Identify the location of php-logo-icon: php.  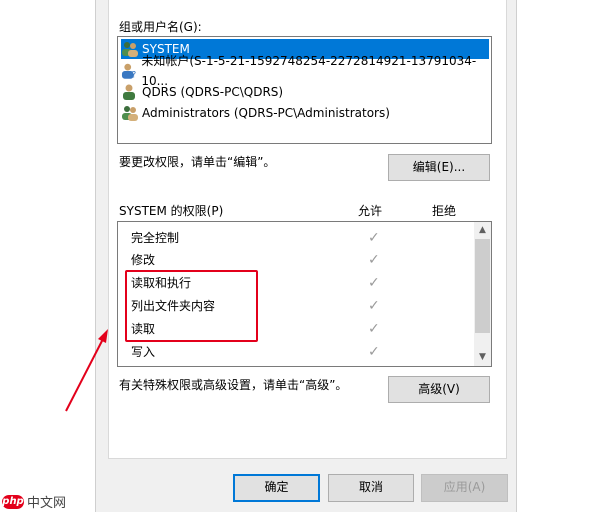
(13, 501).